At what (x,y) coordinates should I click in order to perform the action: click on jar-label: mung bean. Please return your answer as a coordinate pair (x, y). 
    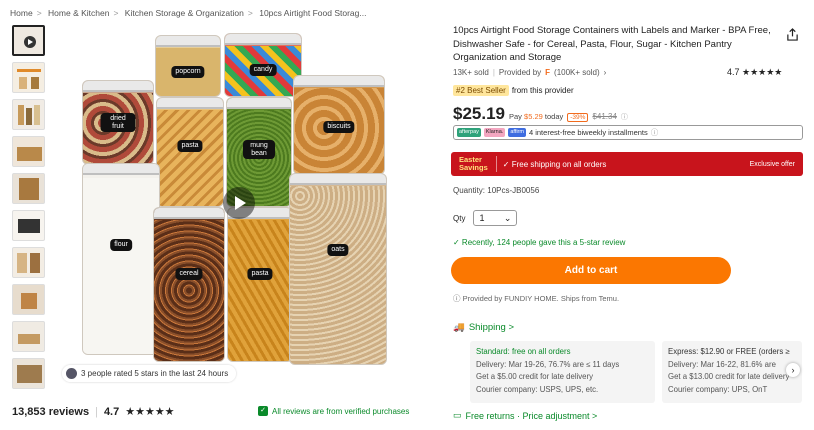
    Looking at the image, I should click on (259, 150).